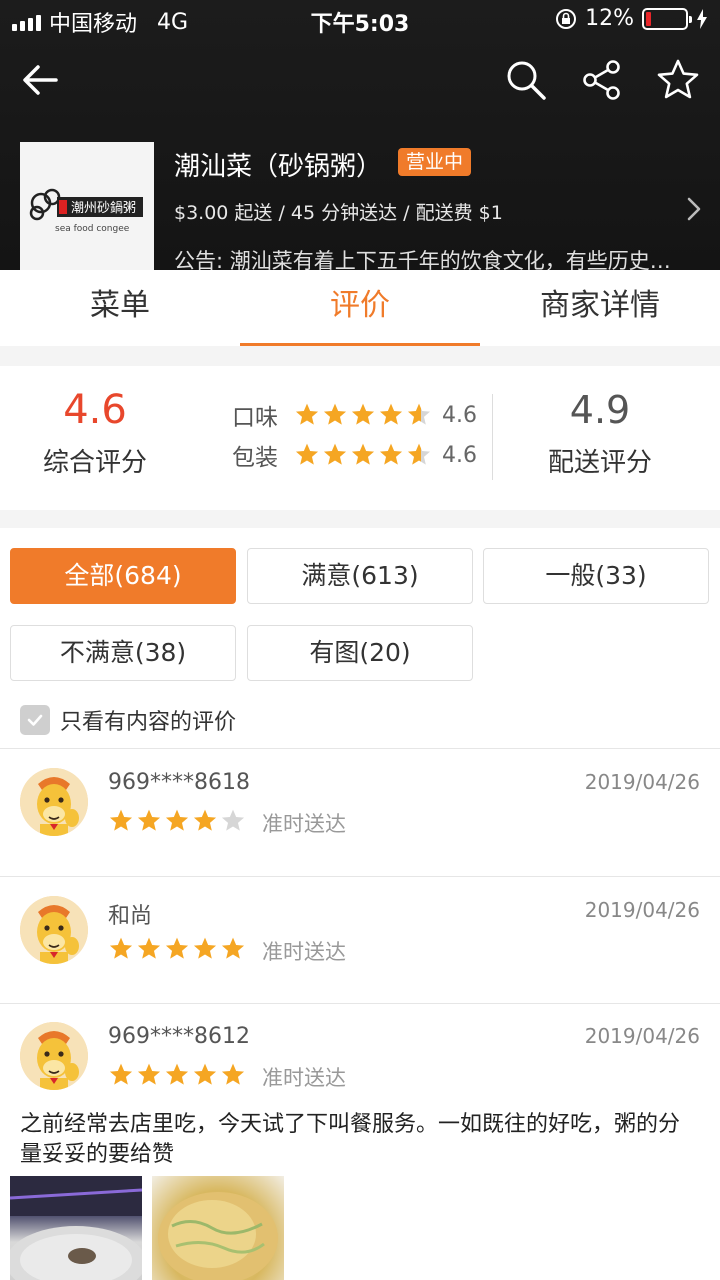  Describe the element at coordinates (694, 209) in the screenshot. I see `chevron-right-icon` at that location.